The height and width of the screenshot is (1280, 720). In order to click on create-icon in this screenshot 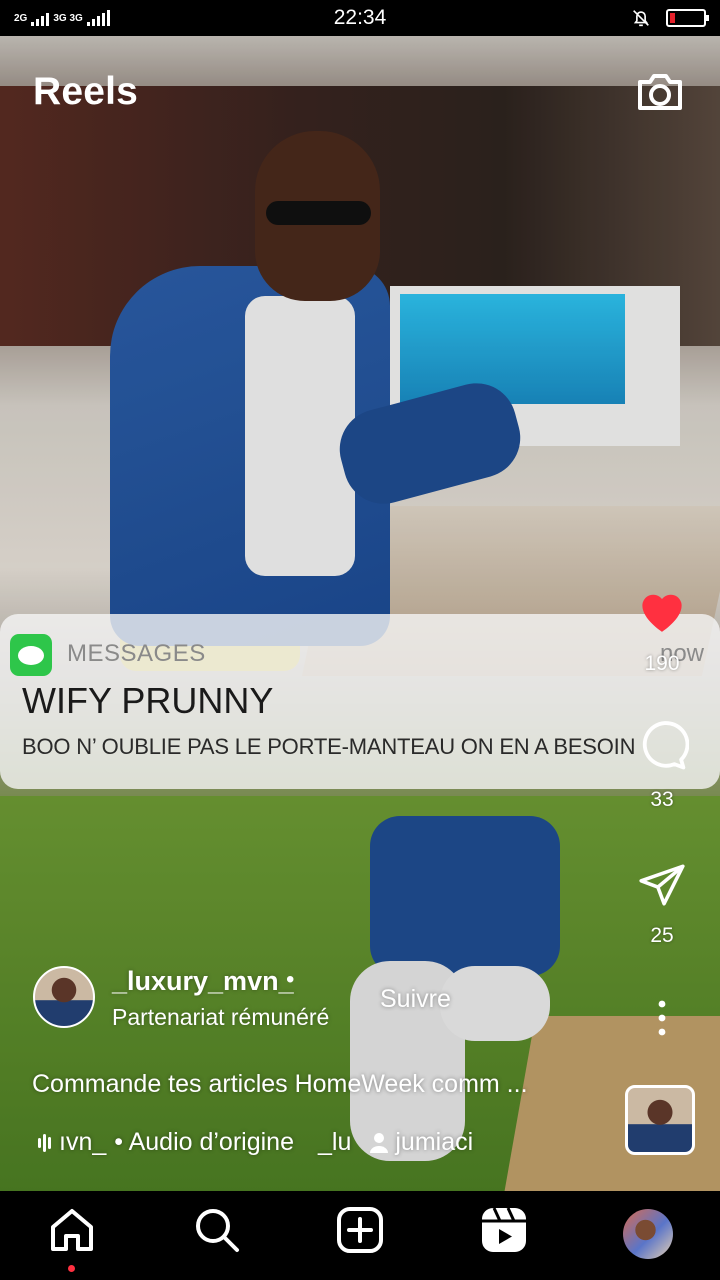, I will do `click(360, 1230)`.